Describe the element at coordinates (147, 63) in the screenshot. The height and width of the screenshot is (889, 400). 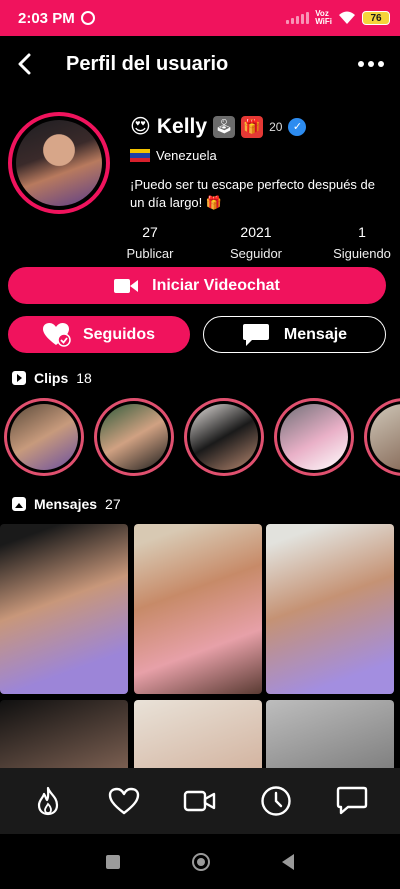
I see `page-title: Perfil del usuario` at that location.